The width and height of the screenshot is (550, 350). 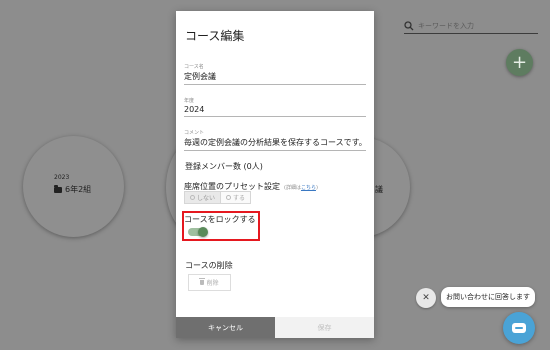 I want to click on lock-course-label: コースをロックする, so click(x=220, y=219).